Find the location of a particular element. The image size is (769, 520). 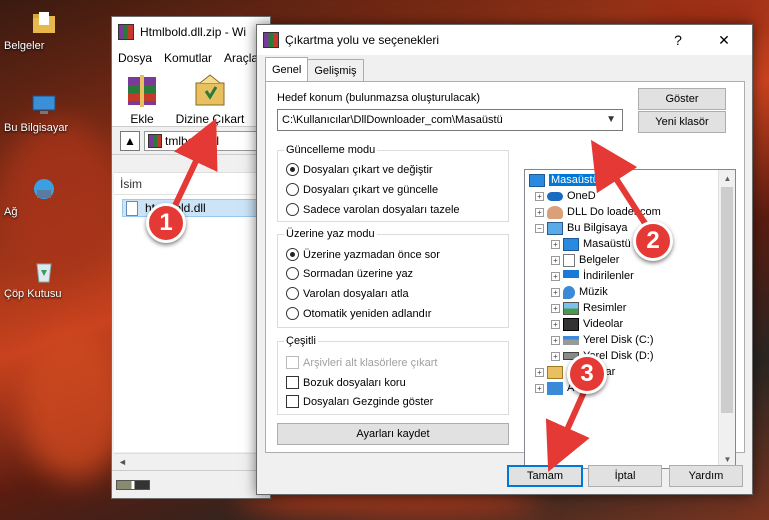

tree-item-label: Belgeler is located at coordinates (599, 260).